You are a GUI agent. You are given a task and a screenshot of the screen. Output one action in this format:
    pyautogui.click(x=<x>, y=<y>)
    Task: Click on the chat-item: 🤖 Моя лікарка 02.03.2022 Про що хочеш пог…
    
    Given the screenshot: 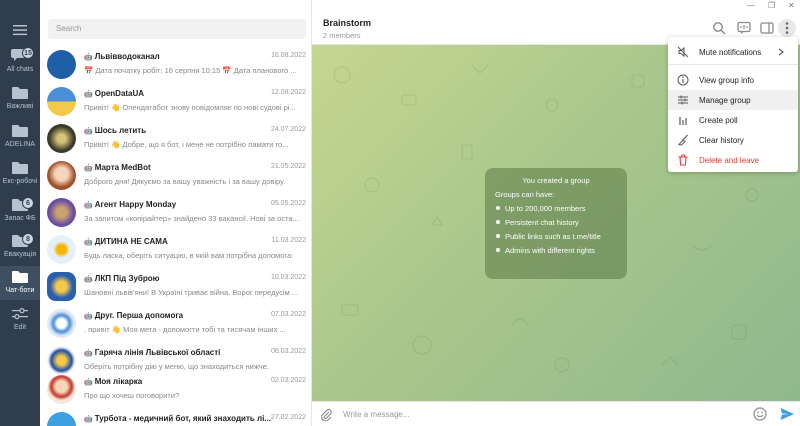 What is the action you would take?
    pyautogui.click(x=175, y=389)
    